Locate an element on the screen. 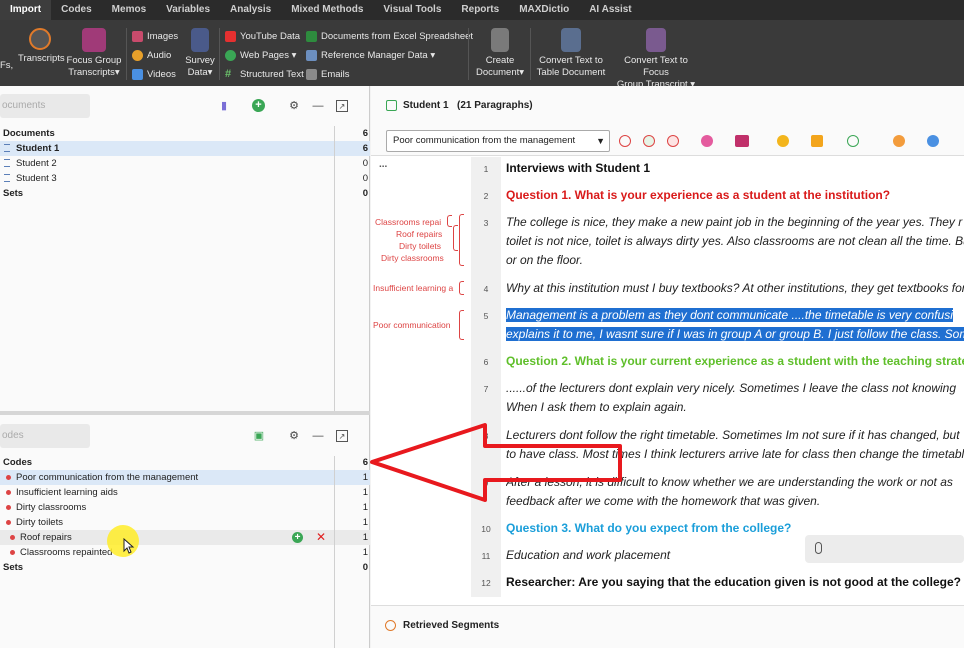 Image resolution: width=964 pixels, height=648 pixels. tab-codes: Codes is located at coordinates (76, 10).